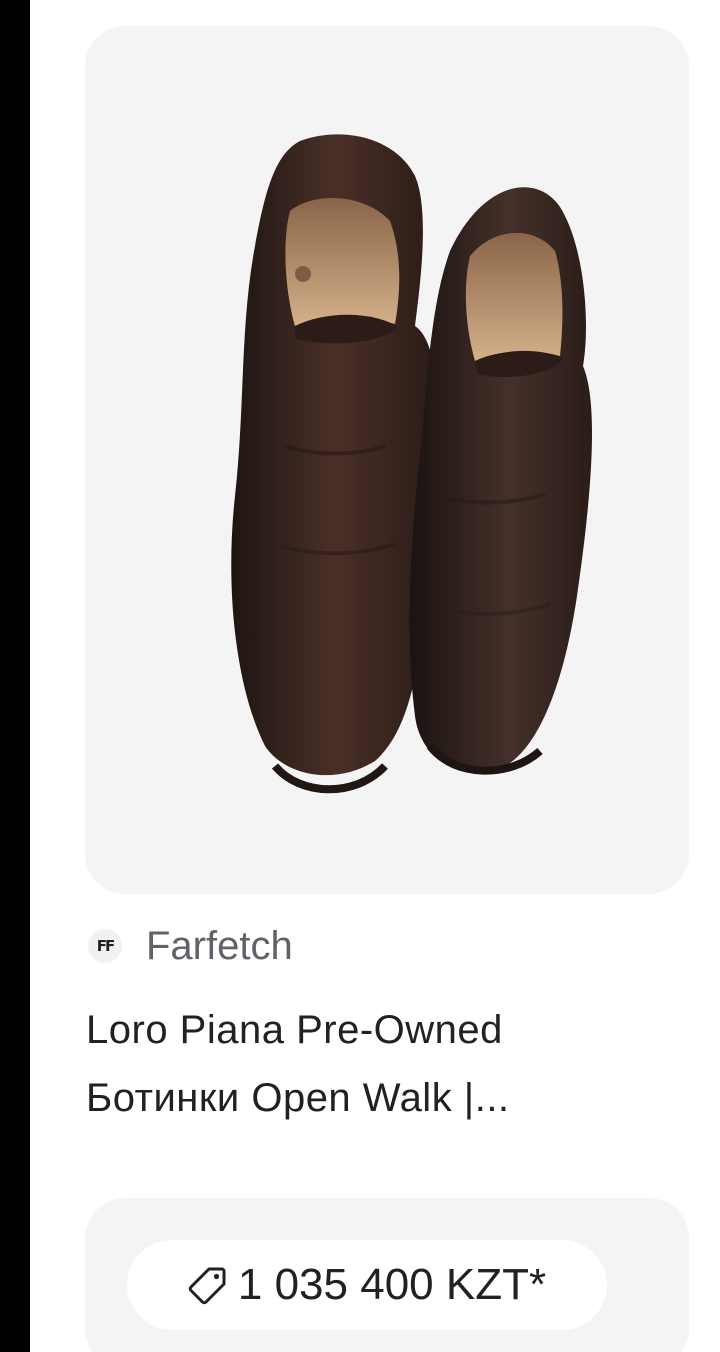 Image resolution: width=720 pixels, height=1352 pixels. Describe the element at coordinates (294, 1030) in the screenshot. I see `product-title-line-1: Loro Piana Pre-Owned` at that location.